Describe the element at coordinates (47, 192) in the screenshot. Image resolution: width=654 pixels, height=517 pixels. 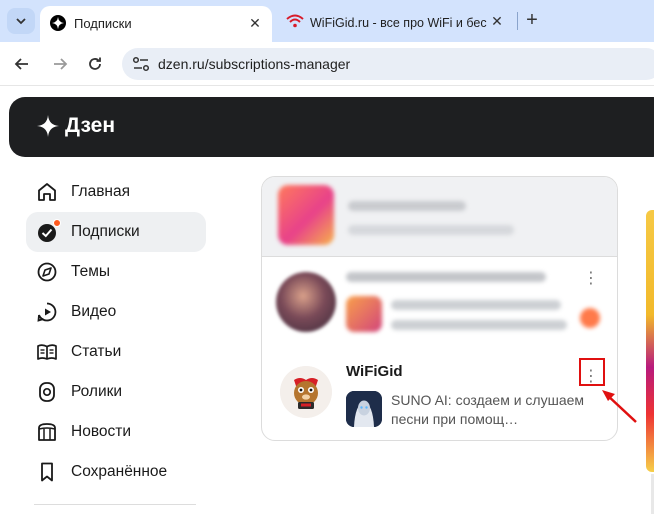
I see `home-icon` at that location.